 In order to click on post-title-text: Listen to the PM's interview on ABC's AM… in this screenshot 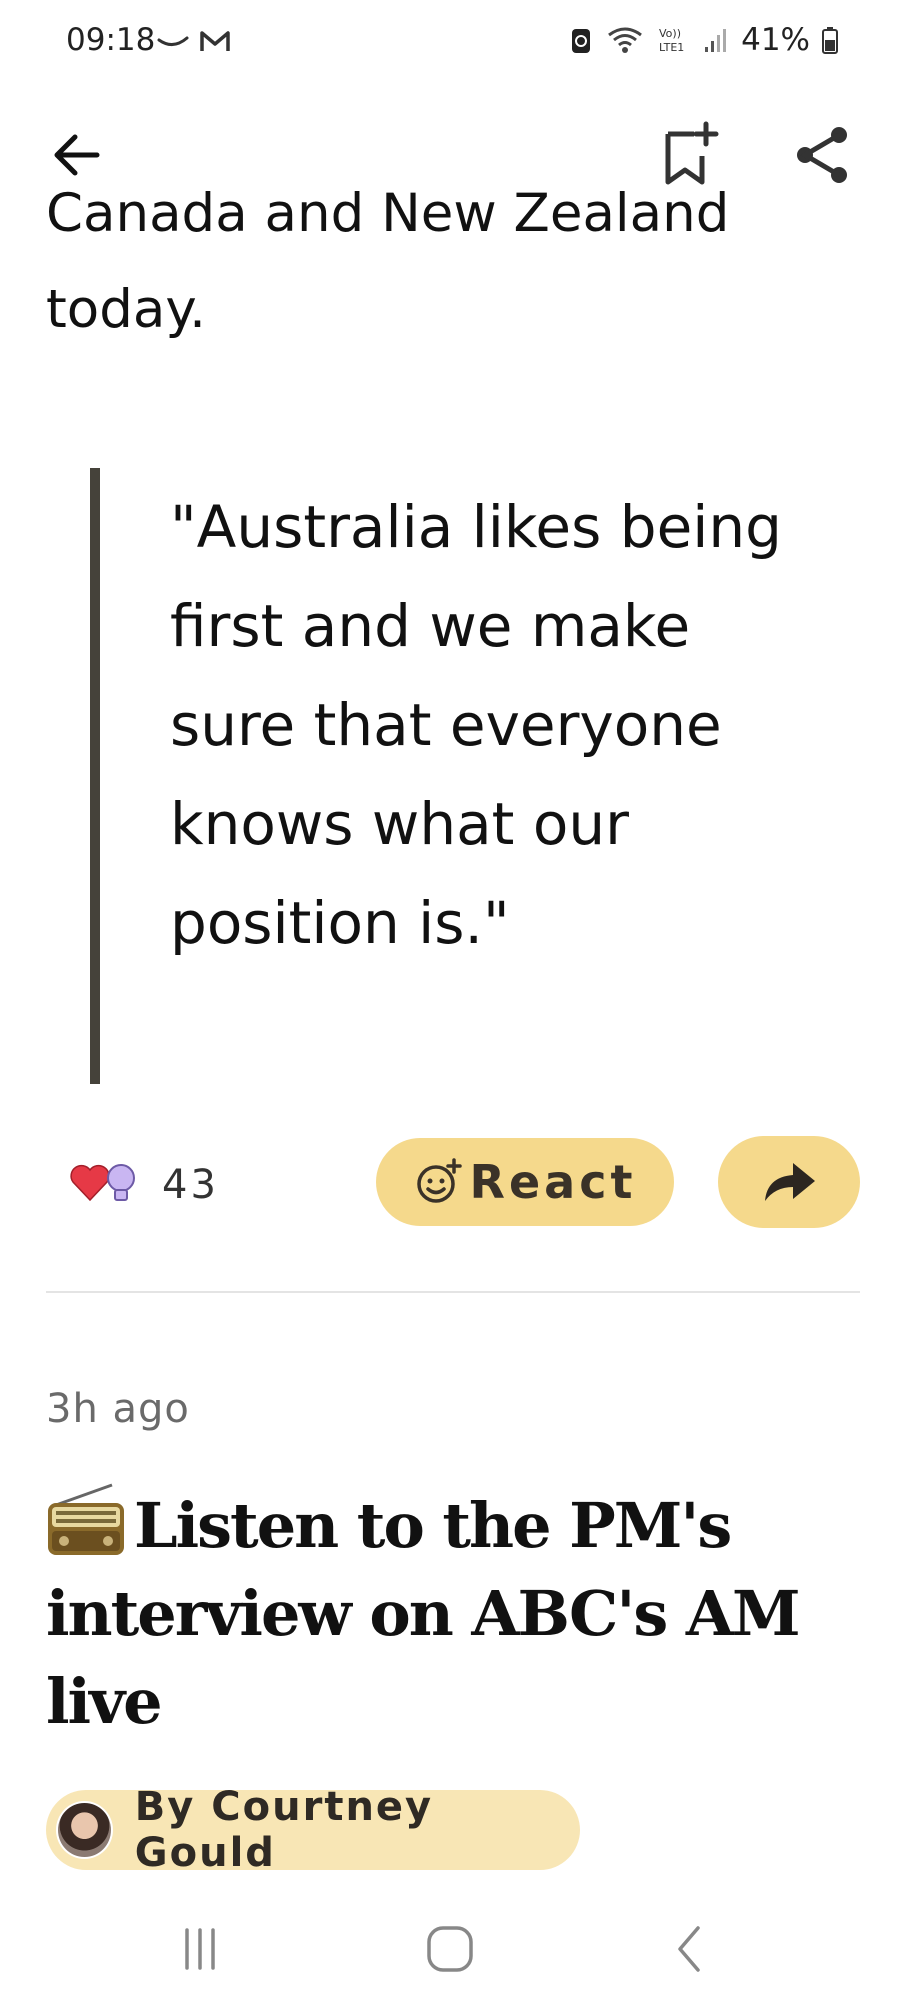, I will do `click(423, 1613)`.